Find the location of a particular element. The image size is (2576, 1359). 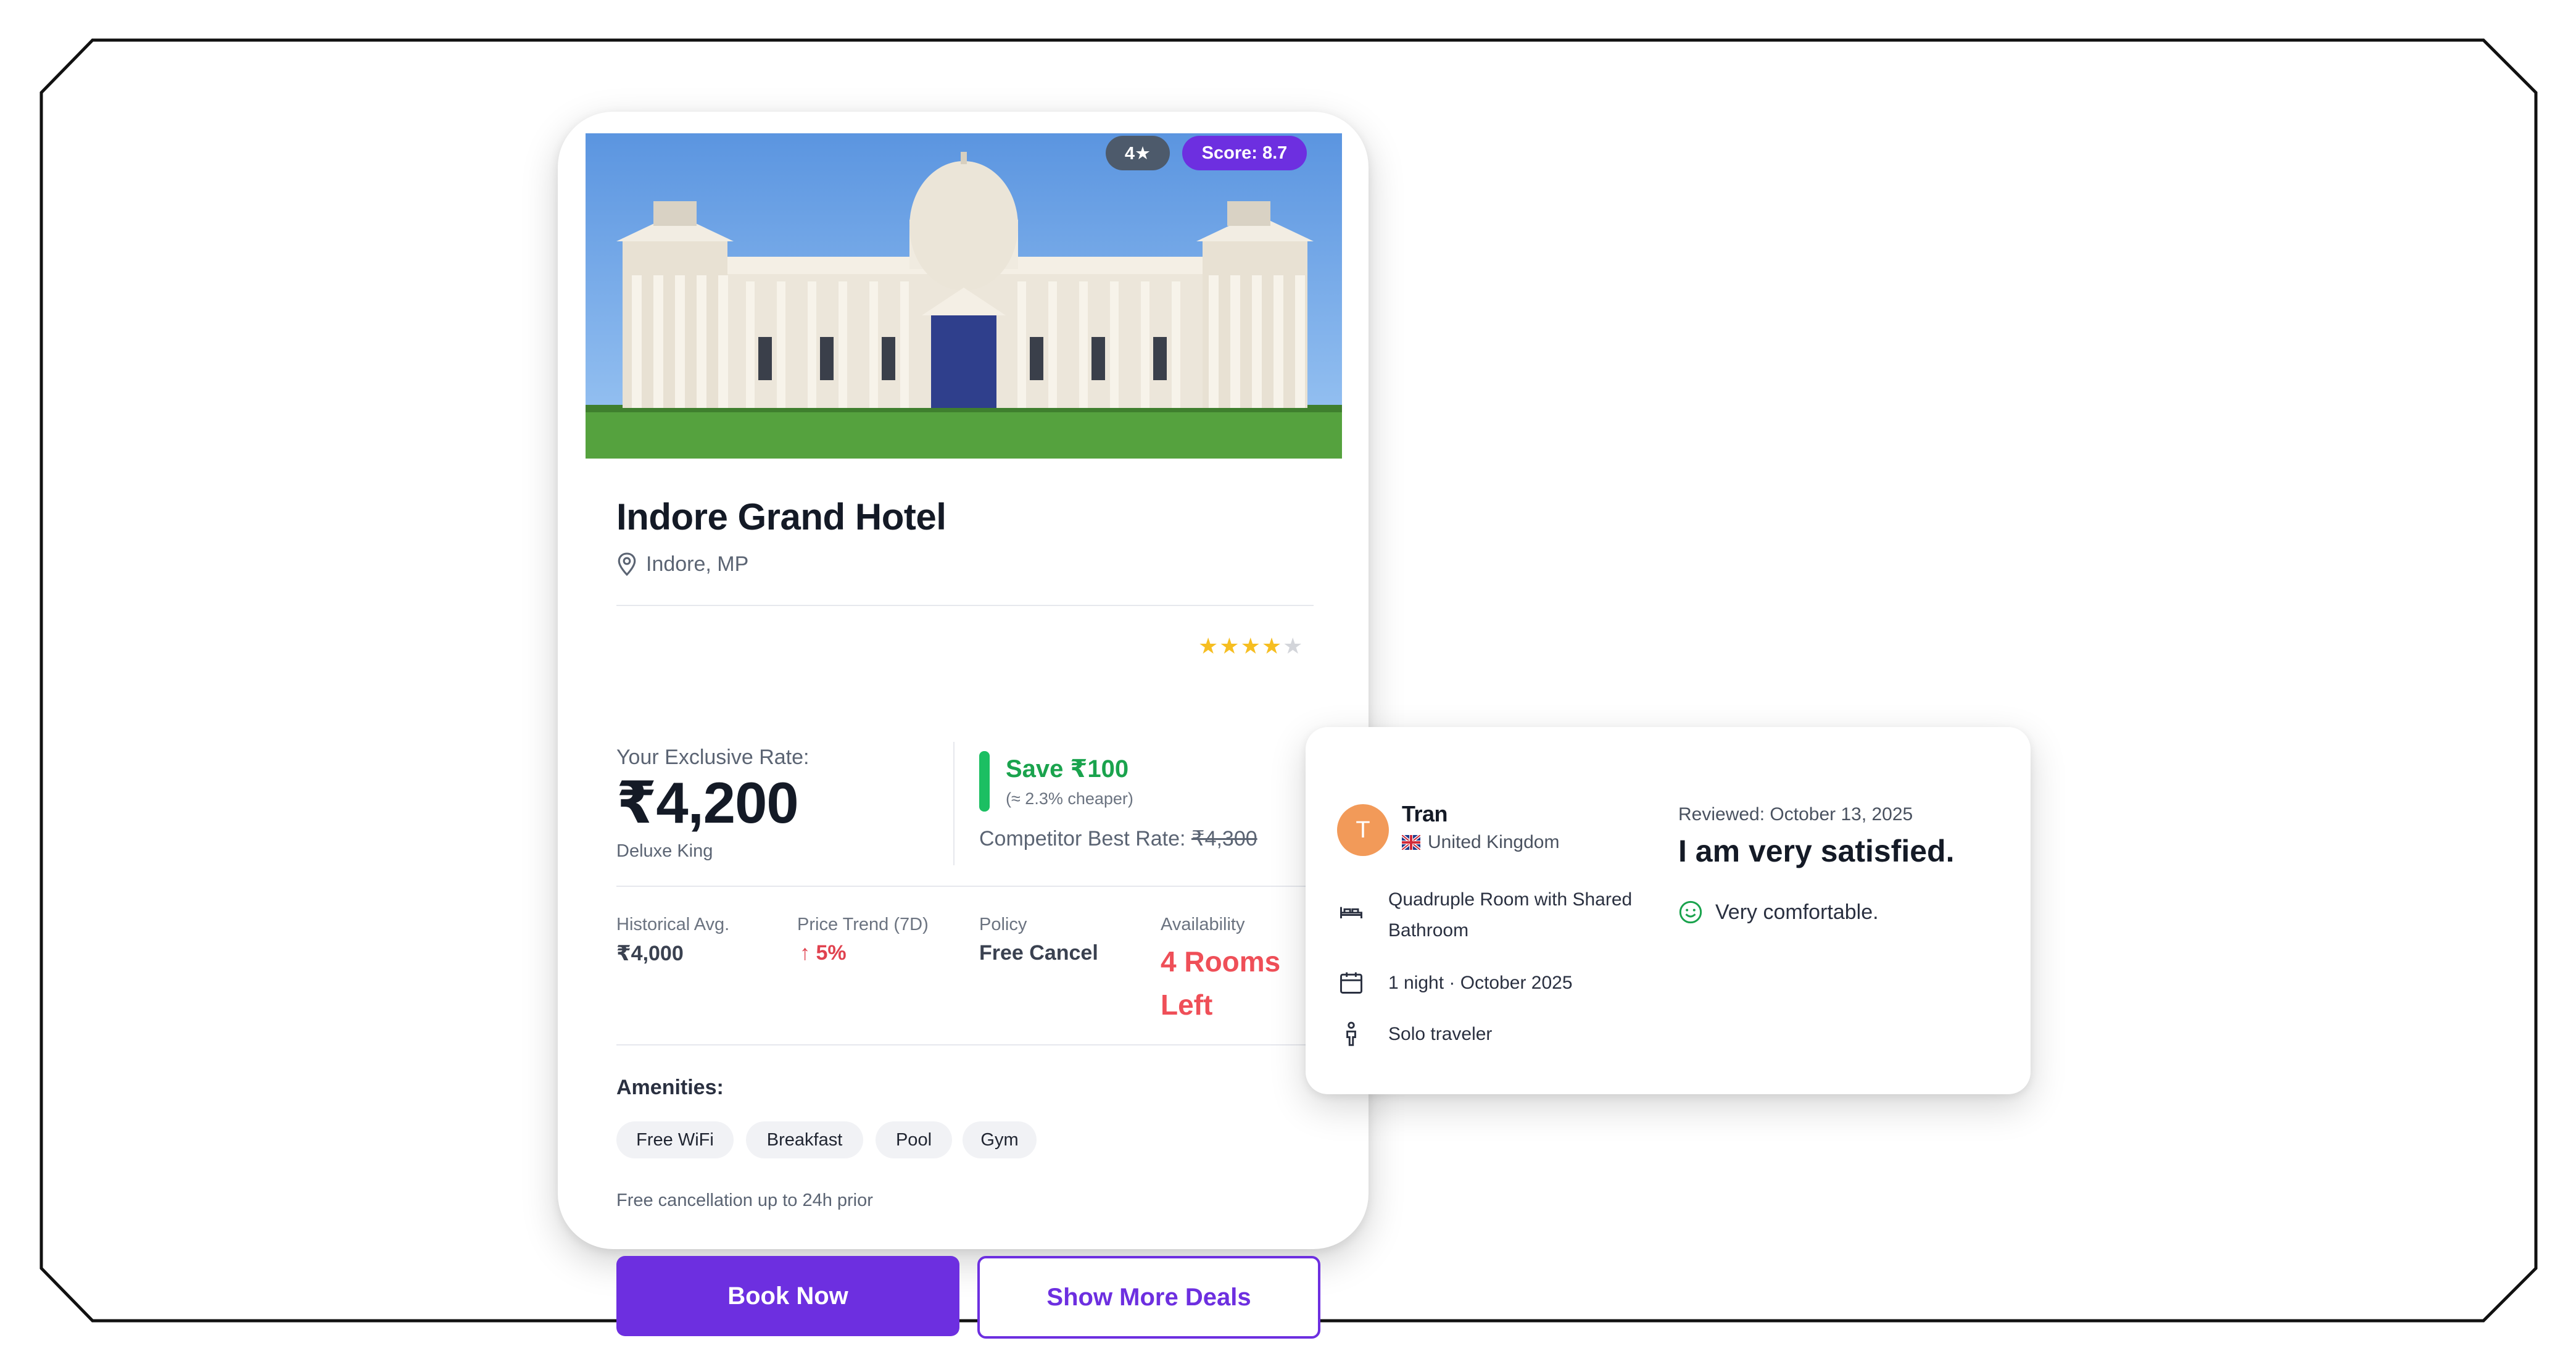

hotel-name: Indore Grand Hotel is located at coordinates (781, 517).